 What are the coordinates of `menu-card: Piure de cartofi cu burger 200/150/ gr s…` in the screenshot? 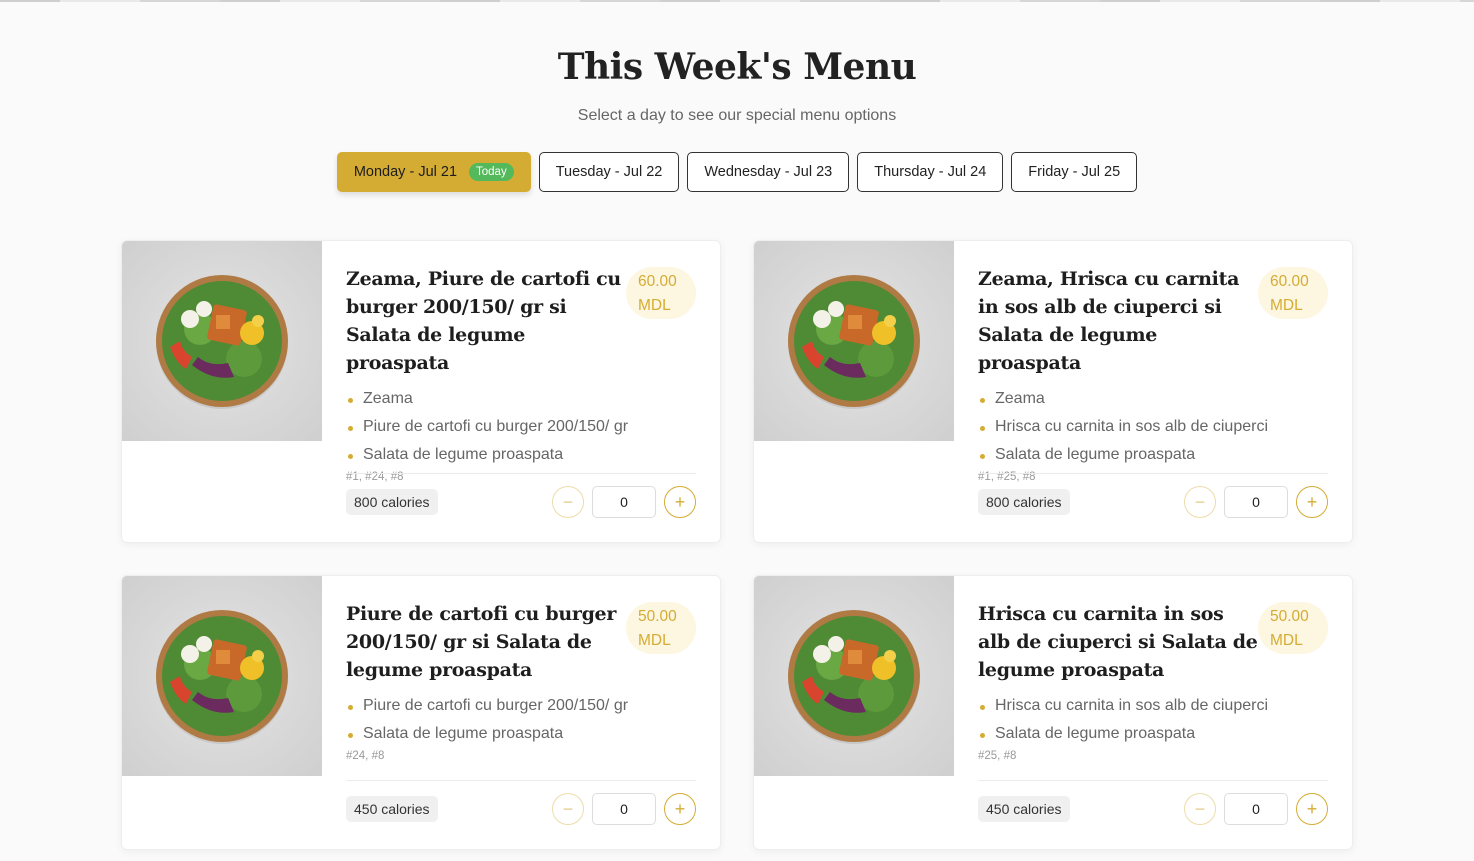 It's located at (421, 712).